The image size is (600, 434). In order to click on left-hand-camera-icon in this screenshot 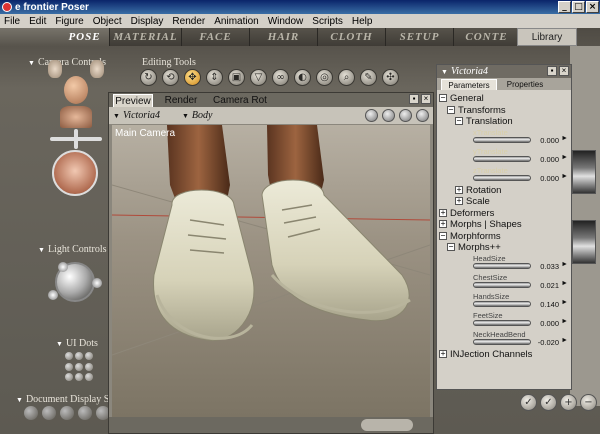, I will do `click(55, 69)`.